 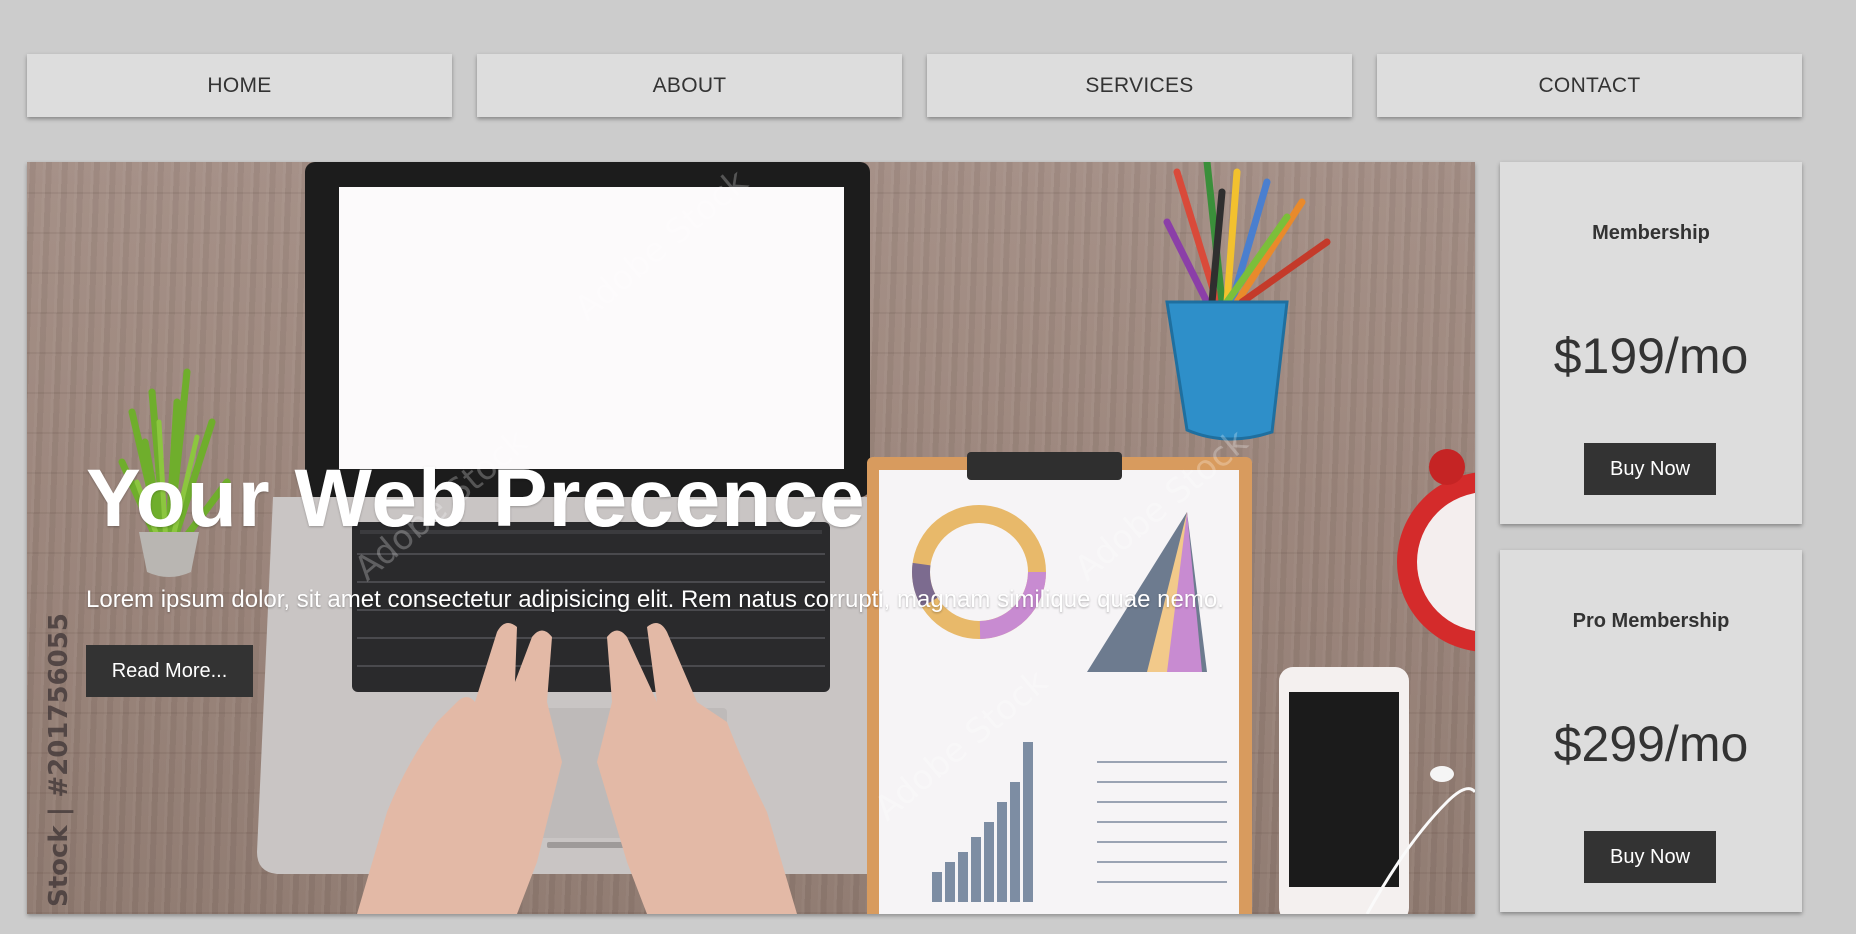 I want to click on stock-watermark: Stock | #201756055, so click(x=59, y=760).